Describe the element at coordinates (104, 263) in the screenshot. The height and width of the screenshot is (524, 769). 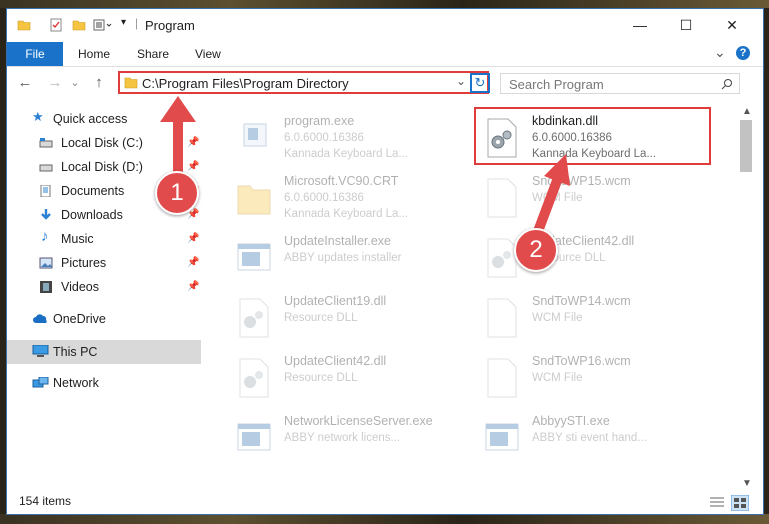
I see `sidebar-item-pictures: Pictures 📌` at that location.